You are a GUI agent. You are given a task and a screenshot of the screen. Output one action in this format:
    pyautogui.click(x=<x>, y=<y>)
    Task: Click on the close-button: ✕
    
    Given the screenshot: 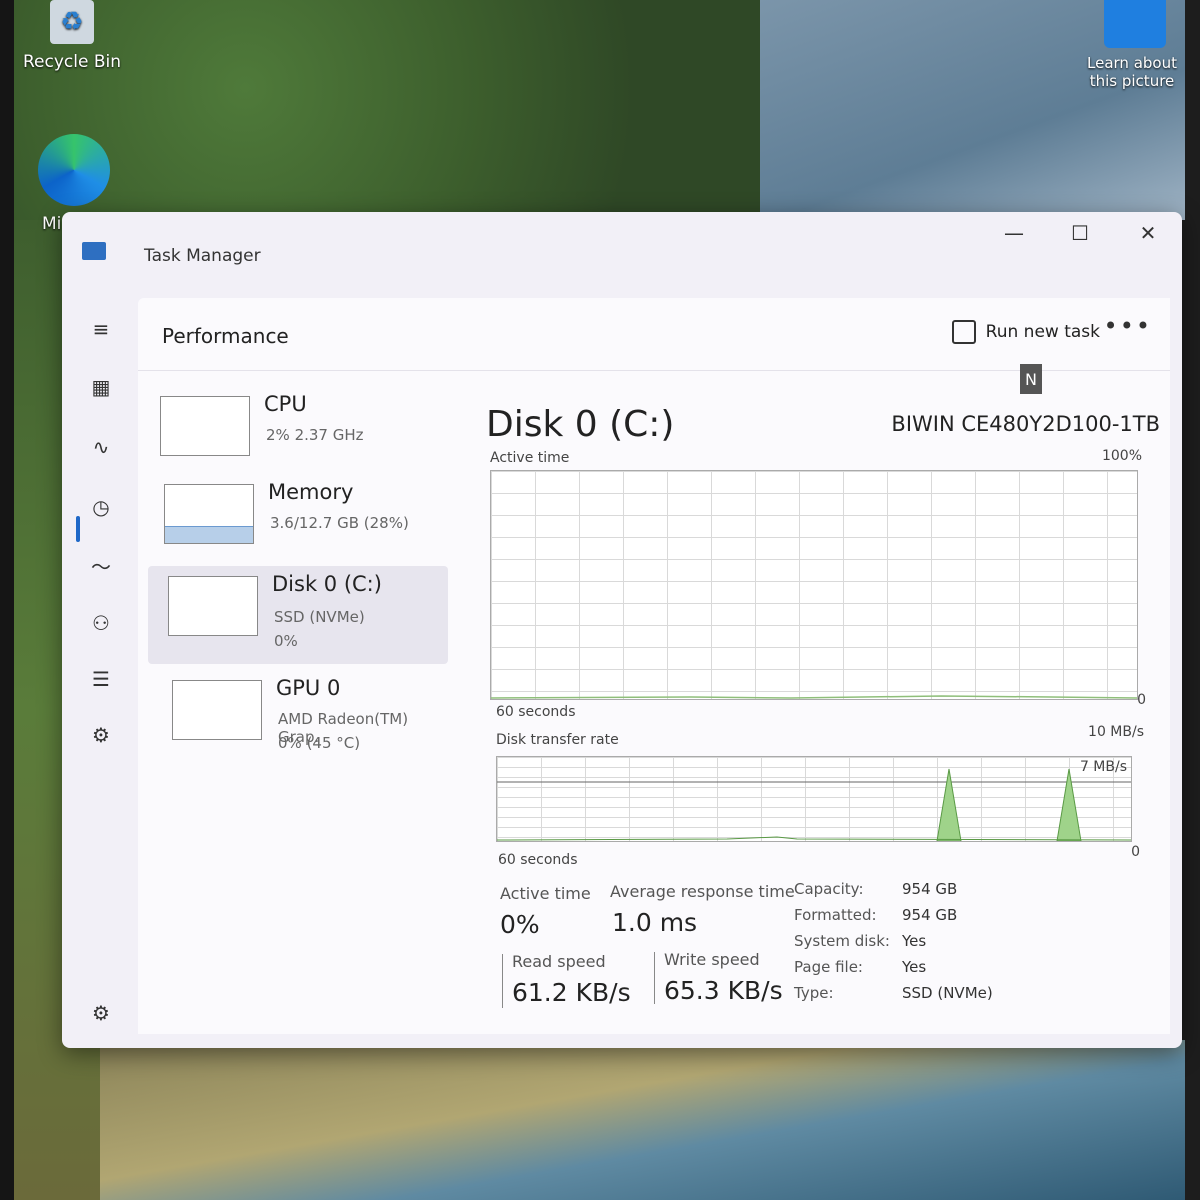 What is the action you would take?
    pyautogui.click(x=1148, y=233)
    